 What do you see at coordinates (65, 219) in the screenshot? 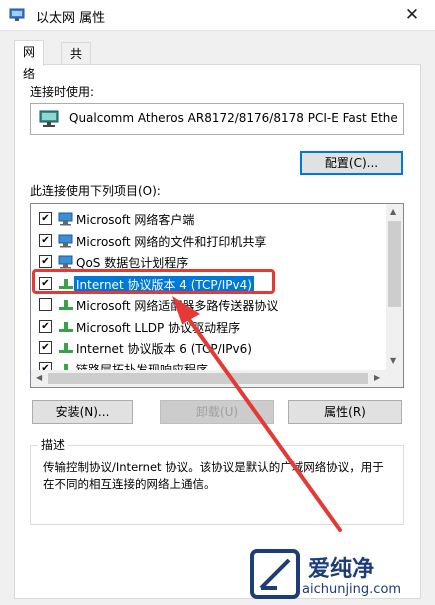
I see `network-client-icon` at bounding box center [65, 219].